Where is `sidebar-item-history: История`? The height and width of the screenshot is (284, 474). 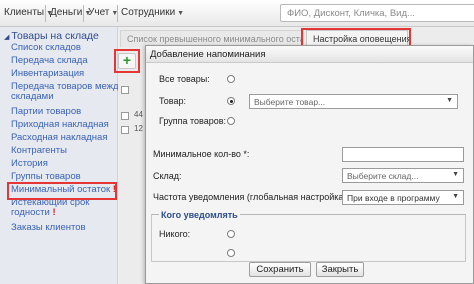
sidebar-item-history: История is located at coordinates (29, 164).